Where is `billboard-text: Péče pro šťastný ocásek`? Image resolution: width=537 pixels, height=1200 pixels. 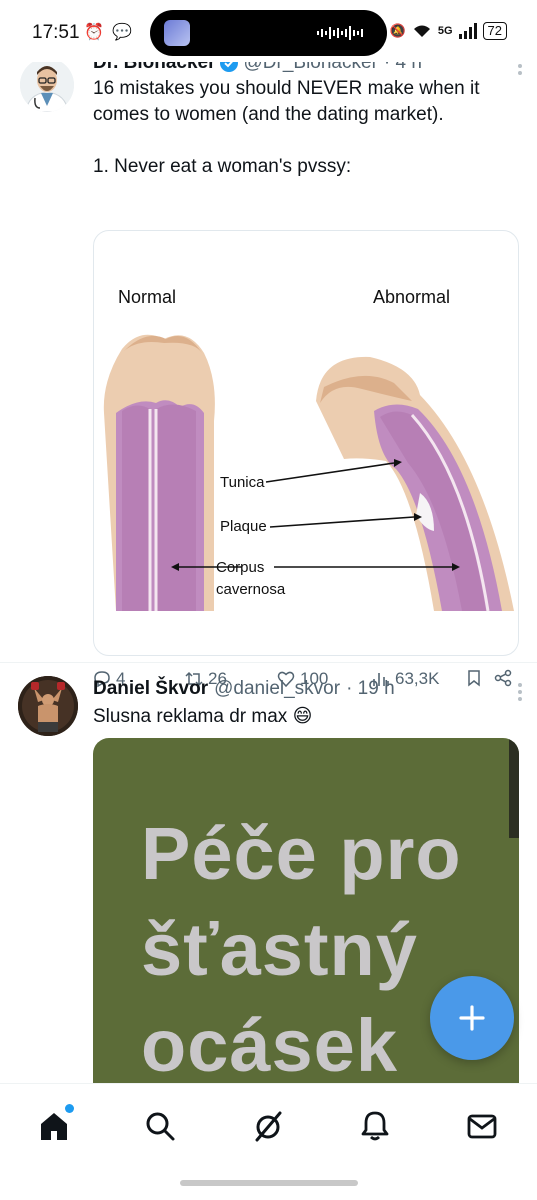 billboard-text: Péče pro šťastný ocásek is located at coordinates (301, 950).